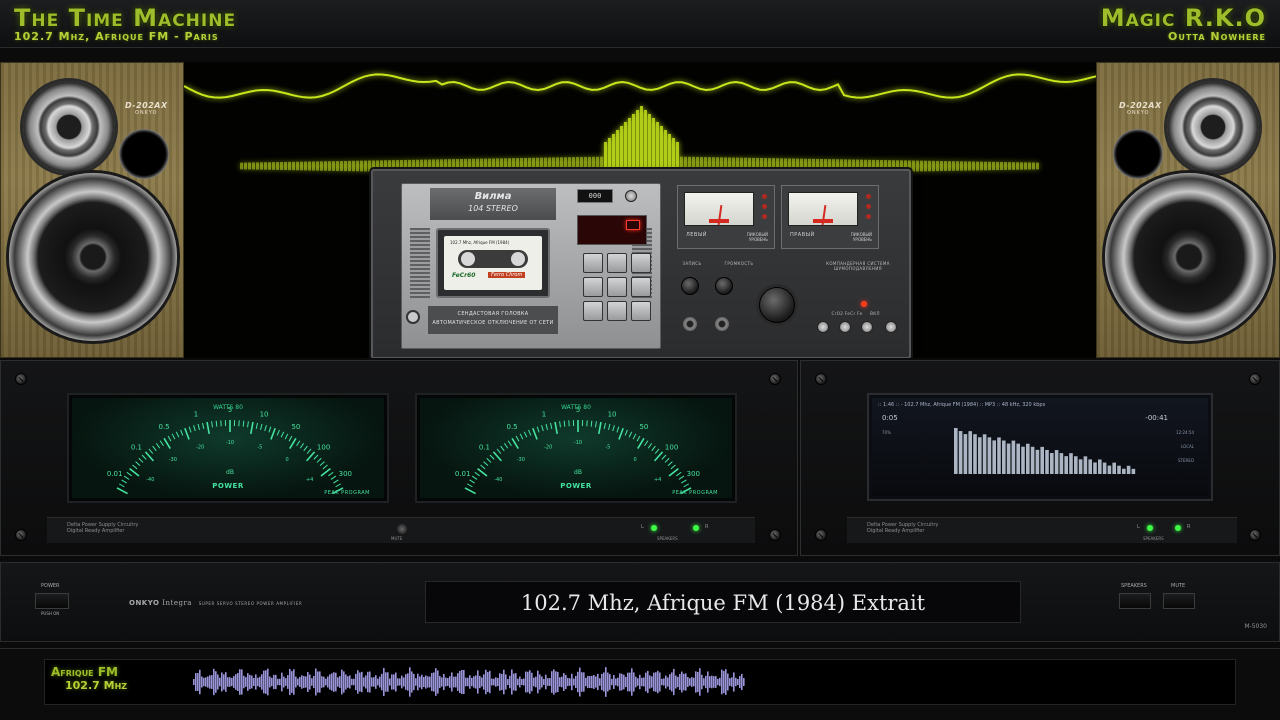 This screenshot has width=1280, height=720. I want to click on record-level-knob, so click(690, 286).